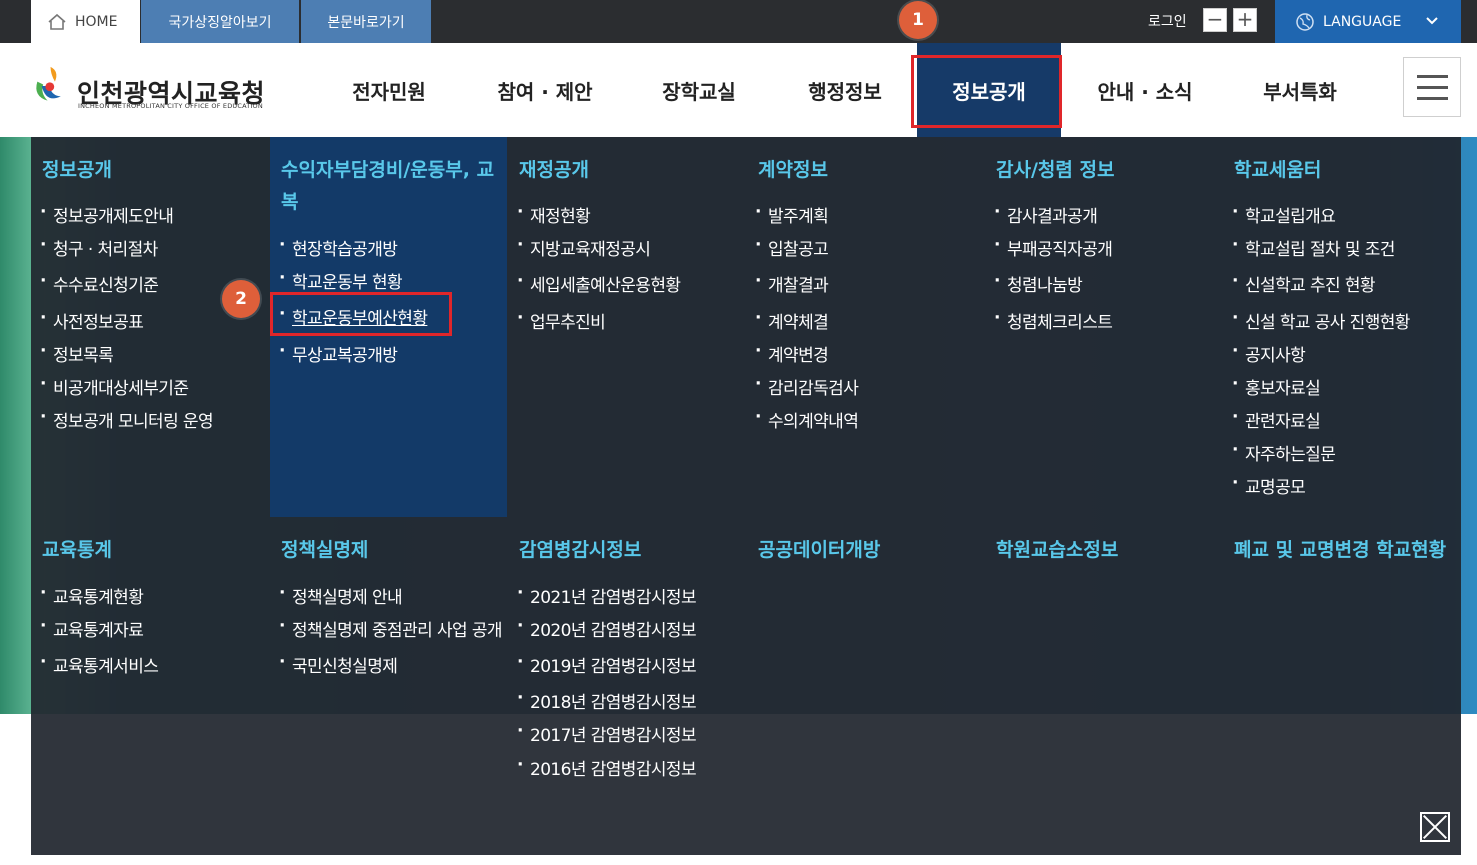 This screenshot has width=1477, height=865. I want to click on home-icon, so click(57, 21).